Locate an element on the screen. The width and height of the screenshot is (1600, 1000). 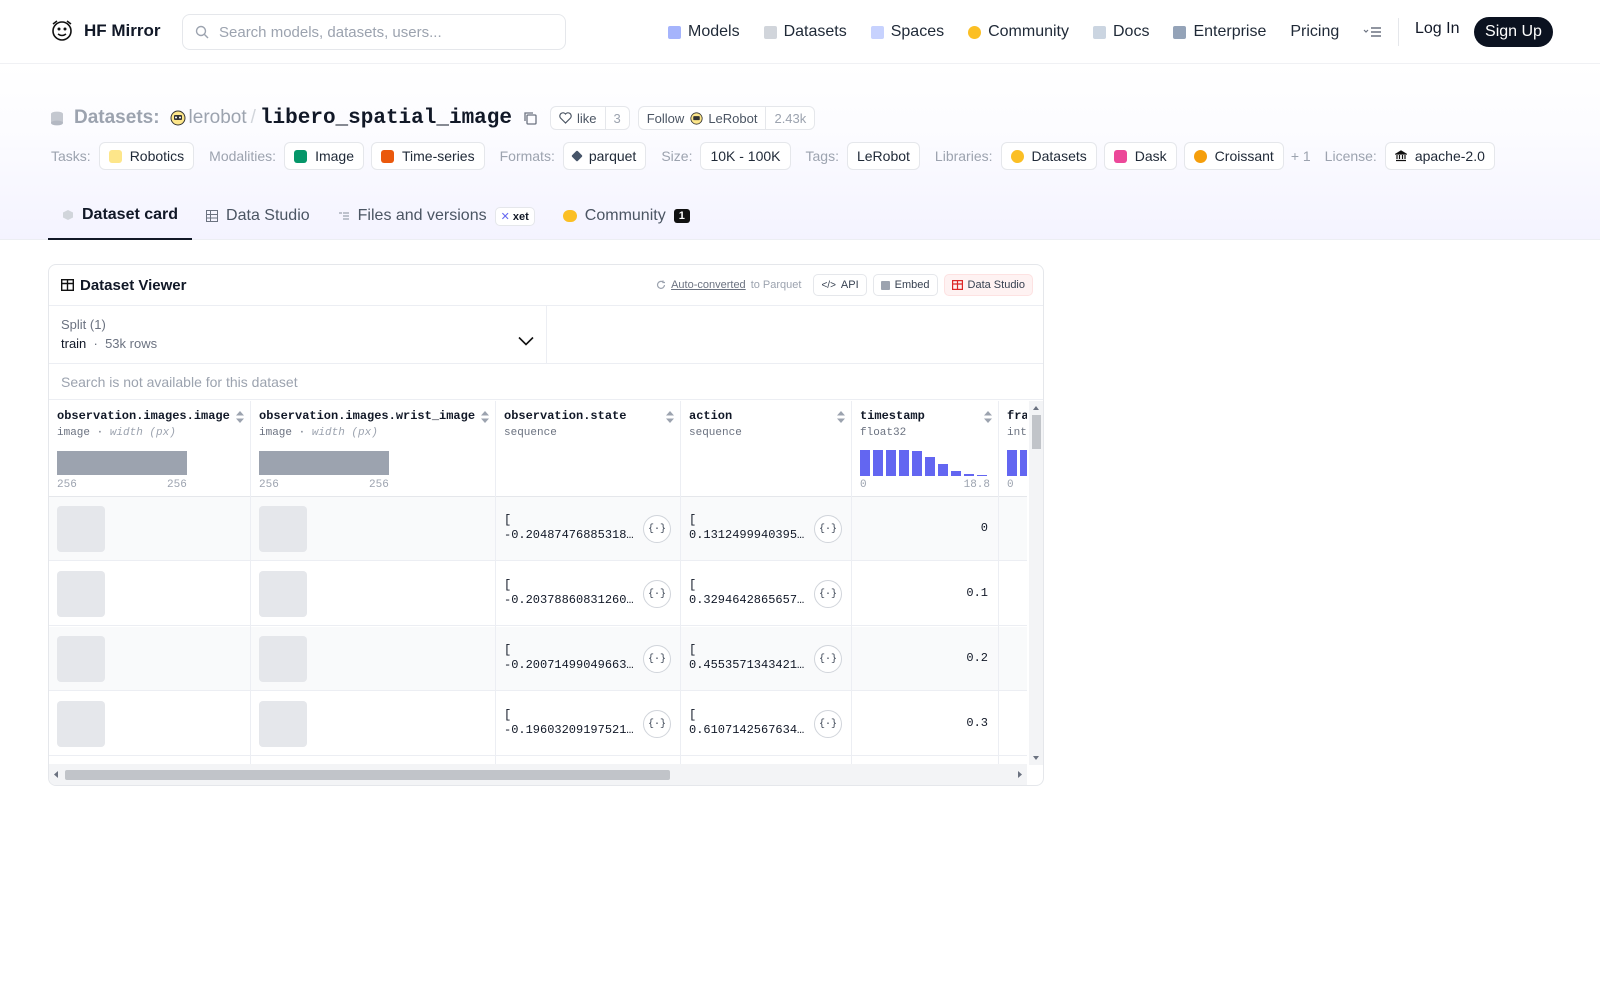
libraries-more: + 1 is located at coordinates (1301, 156).